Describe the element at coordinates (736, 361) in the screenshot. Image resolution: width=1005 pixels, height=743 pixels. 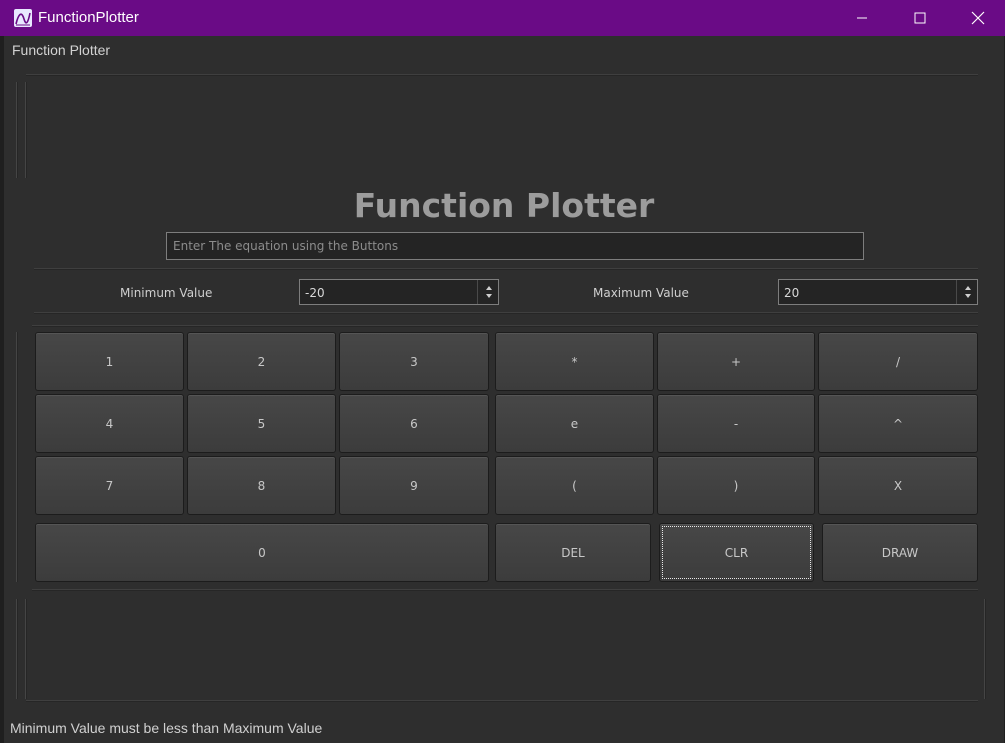
I see `add-button: +` at that location.